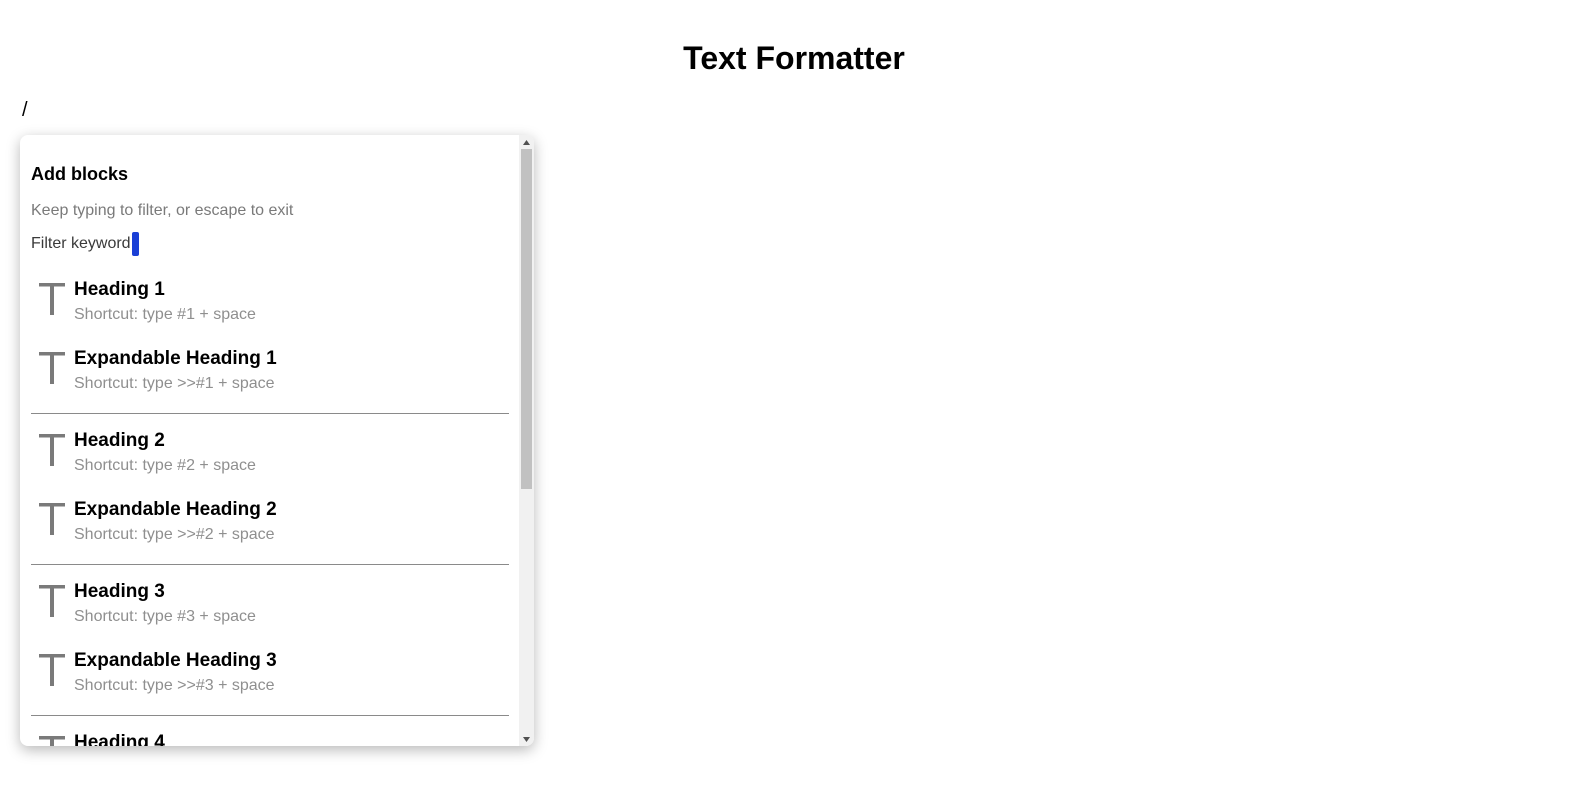 The image size is (1588, 786). I want to click on scroll-down-arrow-icon, so click(526, 739).